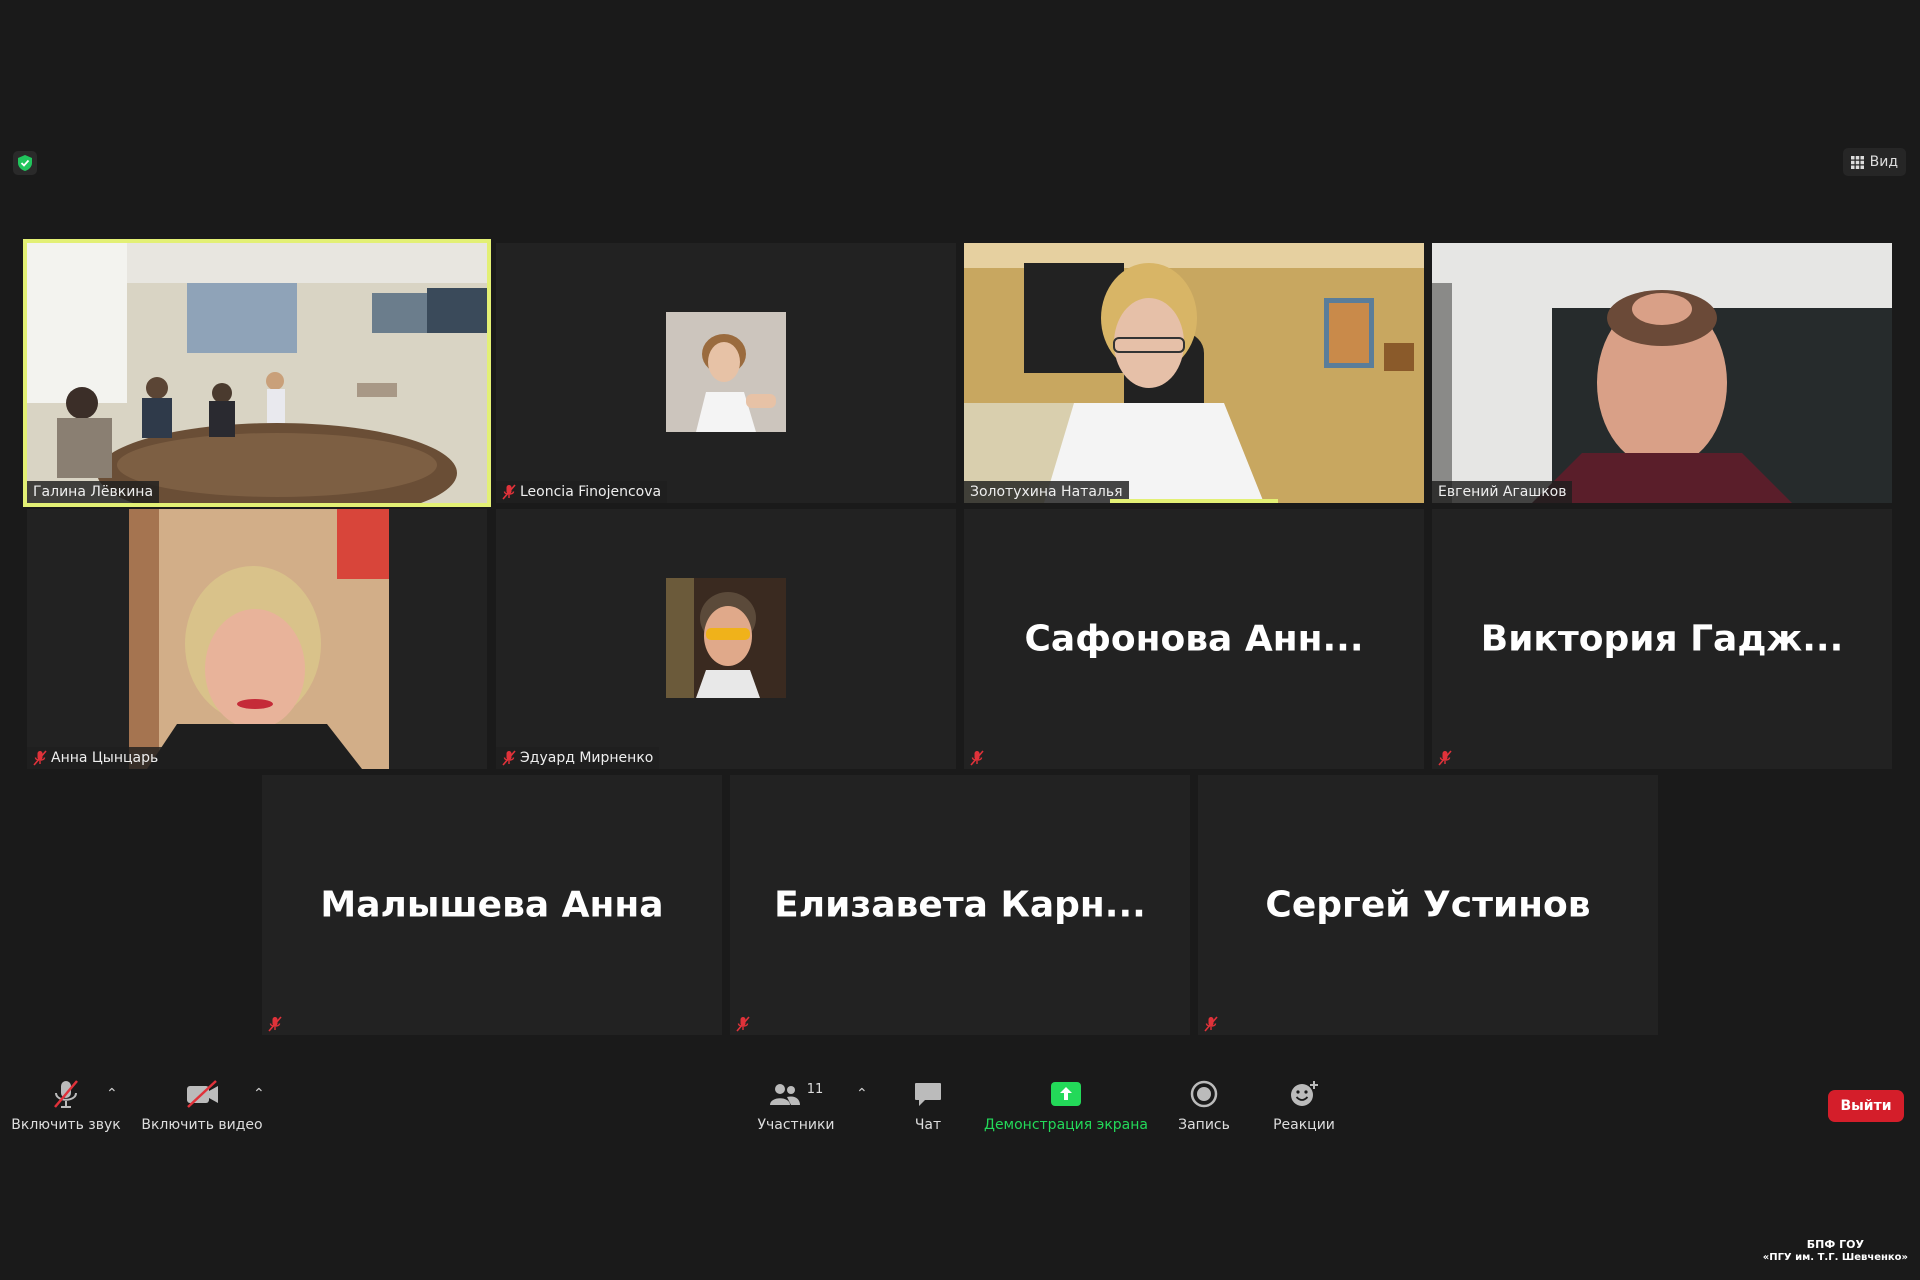 This screenshot has width=1920, height=1280. Describe the element at coordinates (96, 758) in the screenshot. I see `participant-name-label: Анна Цынцарь` at that location.